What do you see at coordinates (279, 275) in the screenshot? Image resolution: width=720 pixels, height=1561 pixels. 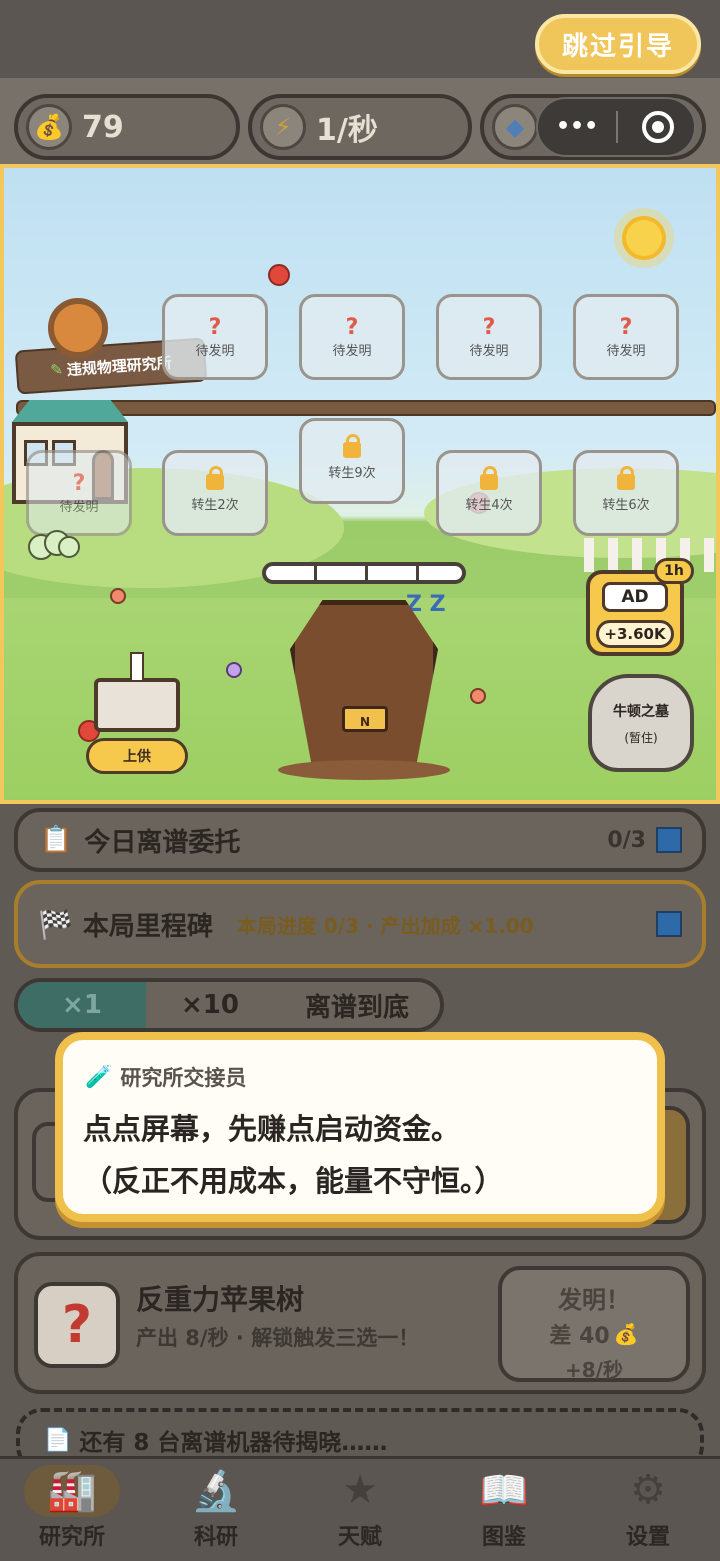 I see `apple-icon` at bounding box center [279, 275].